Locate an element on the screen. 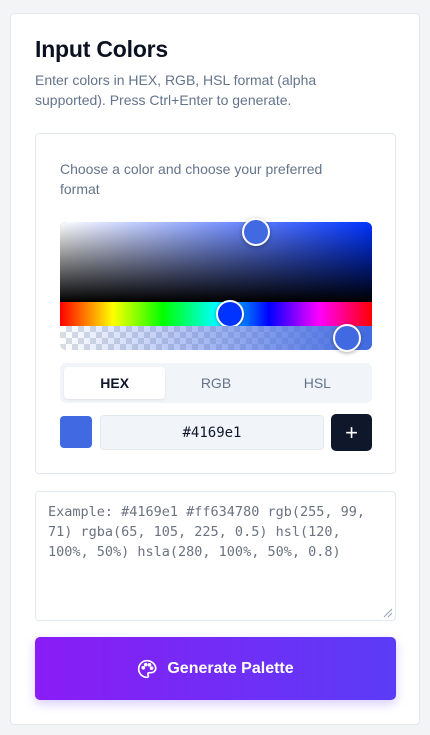  generate-palette-button: Generate Palette is located at coordinates (215, 668).